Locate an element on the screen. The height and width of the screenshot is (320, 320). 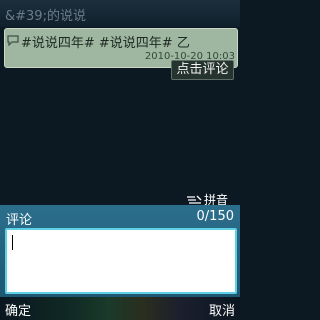
character-counter: 0/150 is located at coordinates (215, 216).